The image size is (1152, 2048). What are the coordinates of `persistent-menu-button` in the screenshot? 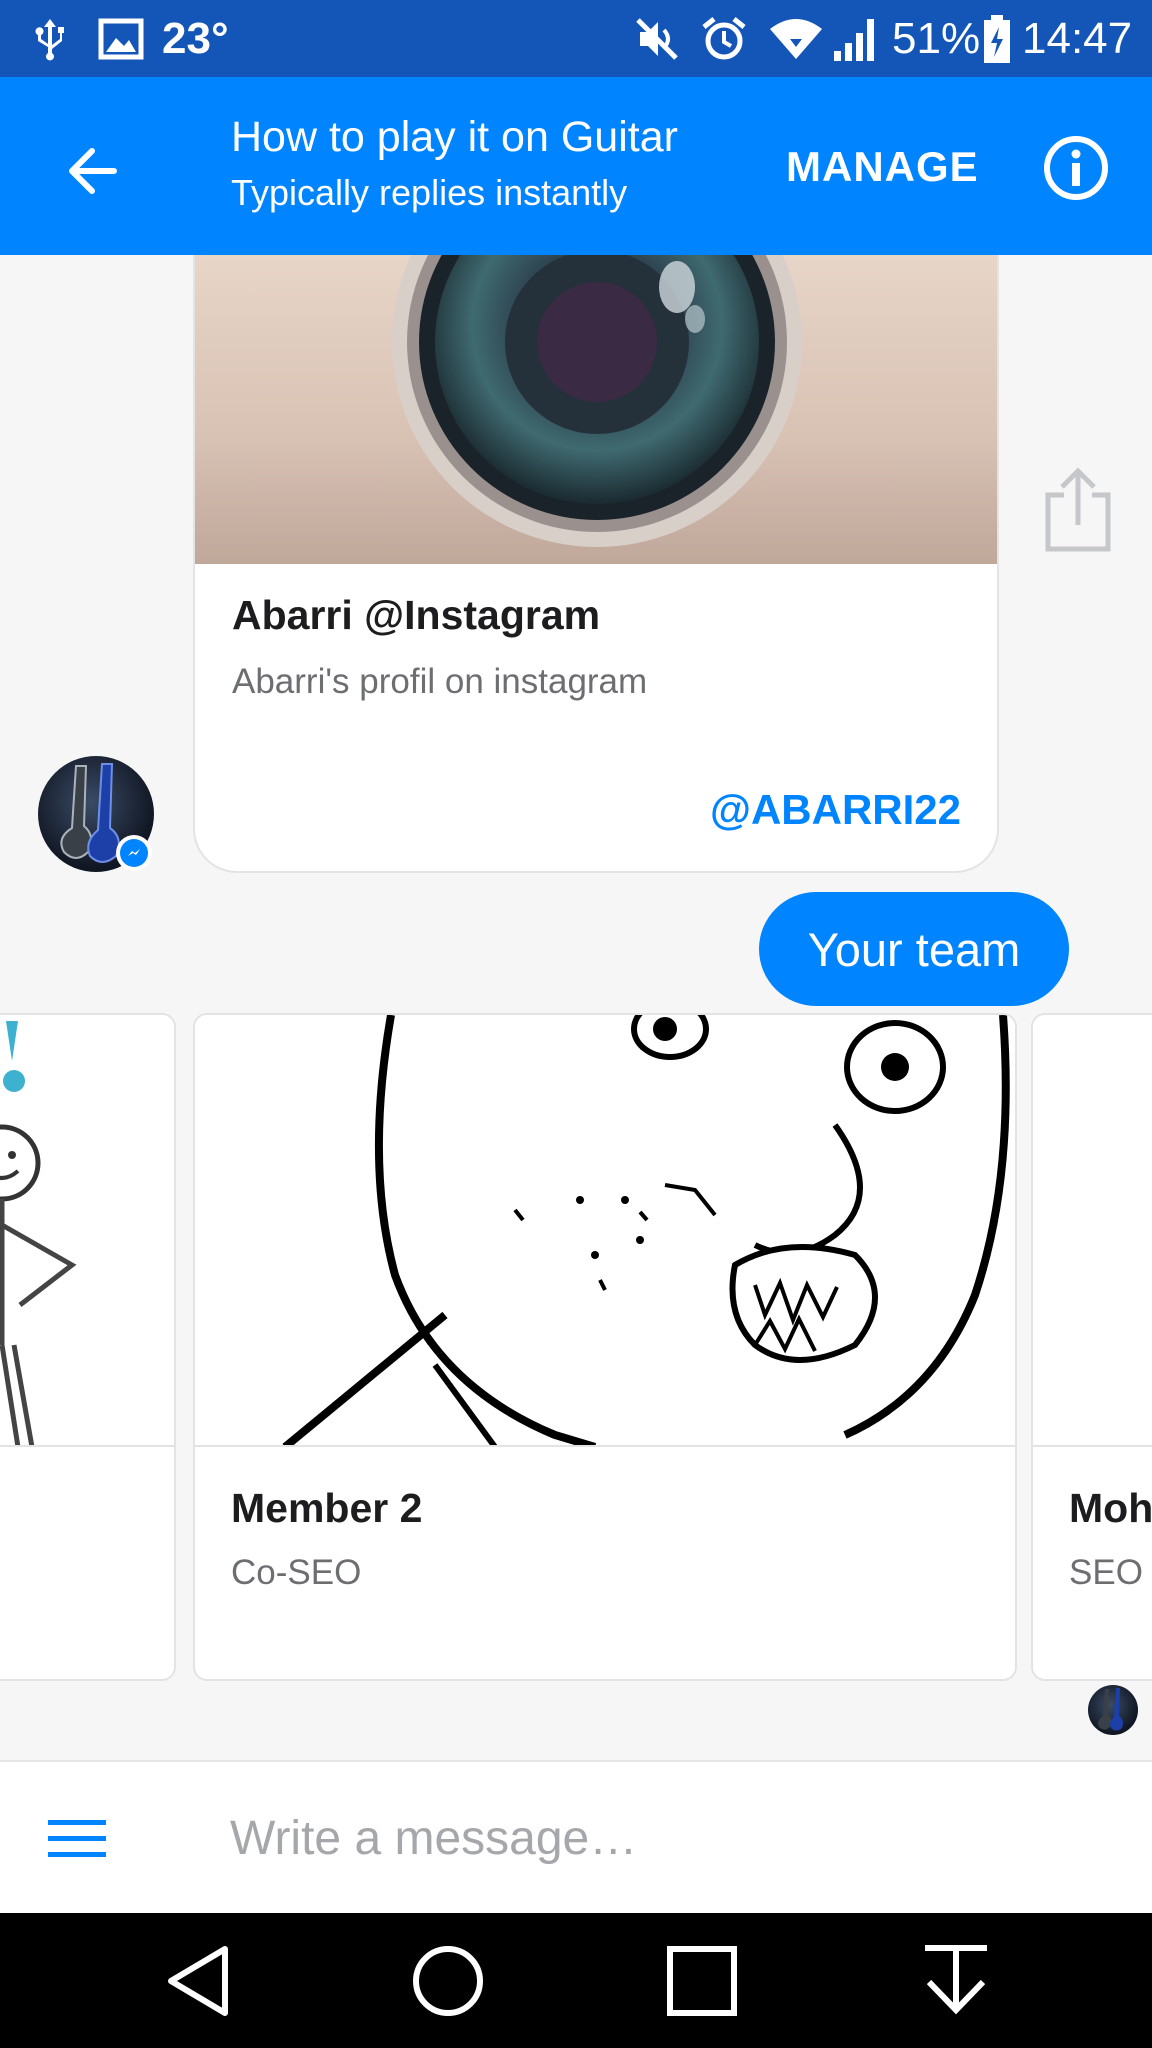 It's located at (77, 1839).